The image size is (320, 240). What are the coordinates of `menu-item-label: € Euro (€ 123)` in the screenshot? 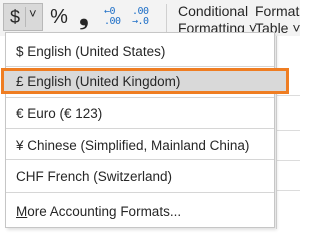 It's located at (59, 113).